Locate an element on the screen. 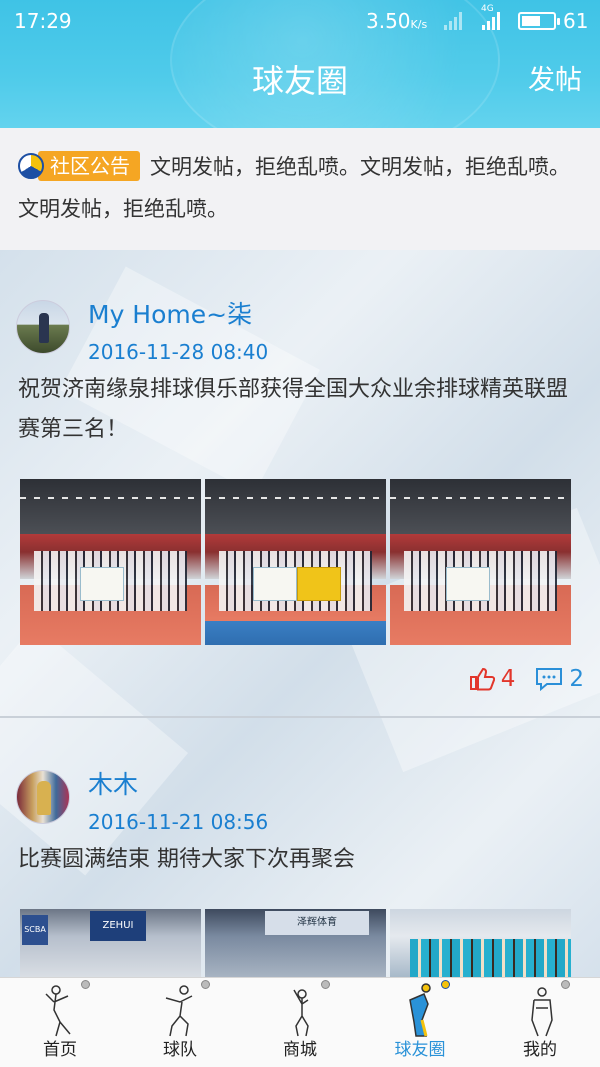 The image size is (600, 1067). tab-circle: 球友圈 is located at coordinates (420, 1022).